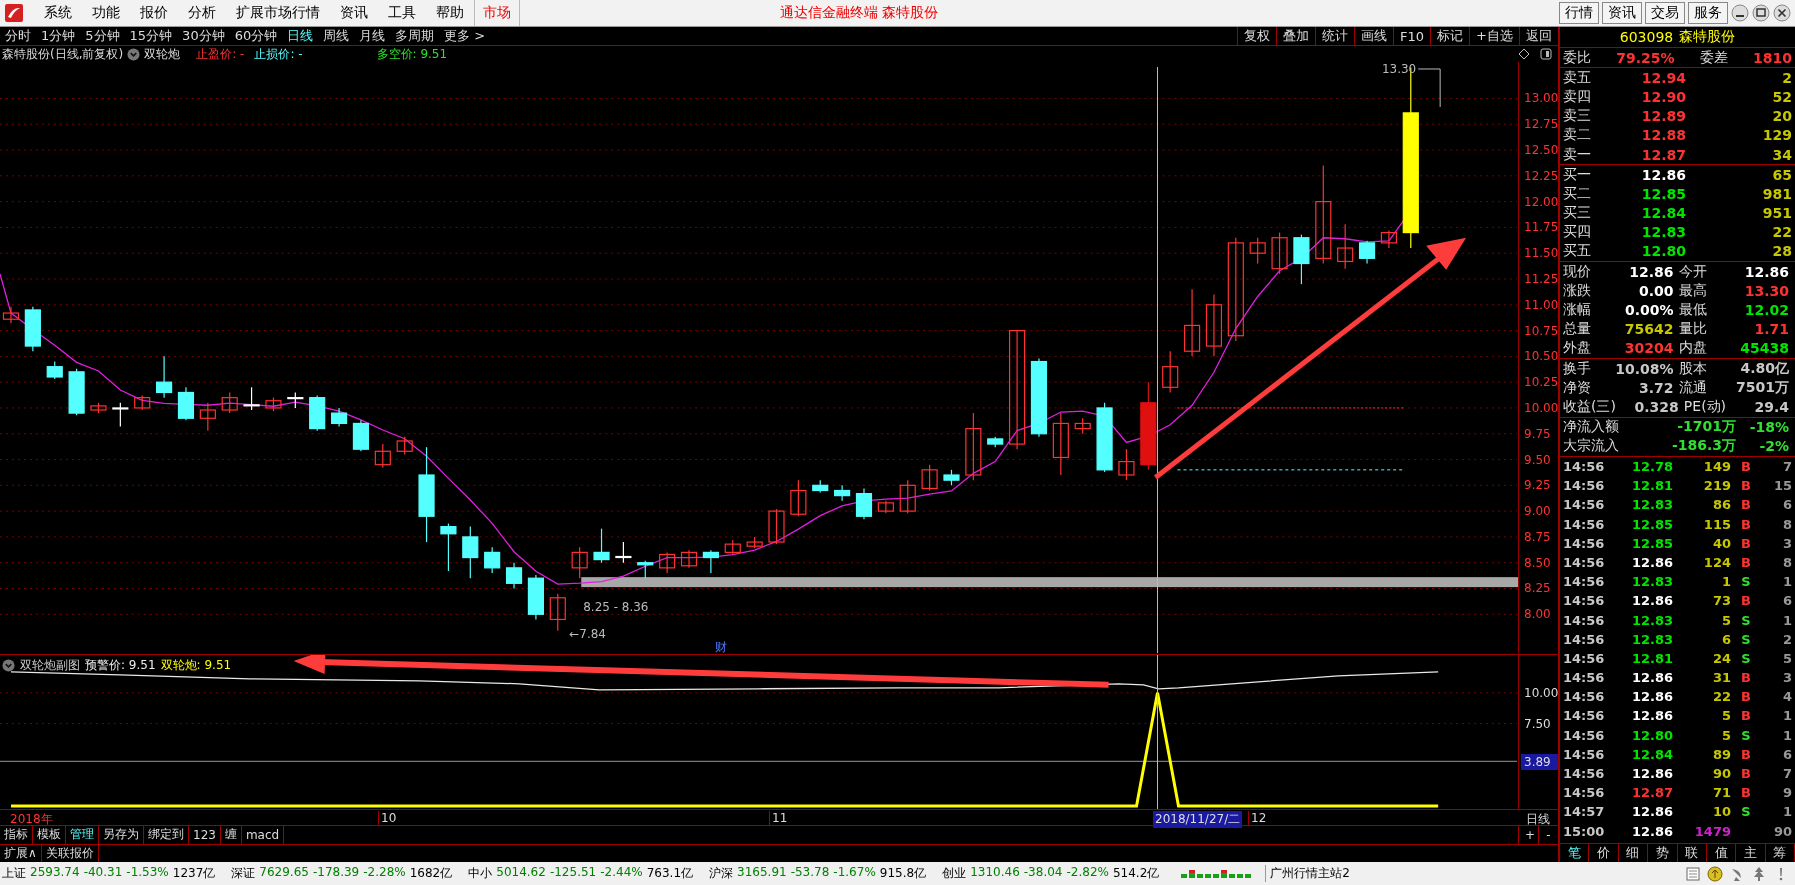 This screenshot has width=1795, height=885. What do you see at coordinates (154, 13) in the screenshot?
I see `menu-item: 报价` at bounding box center [154, 13].